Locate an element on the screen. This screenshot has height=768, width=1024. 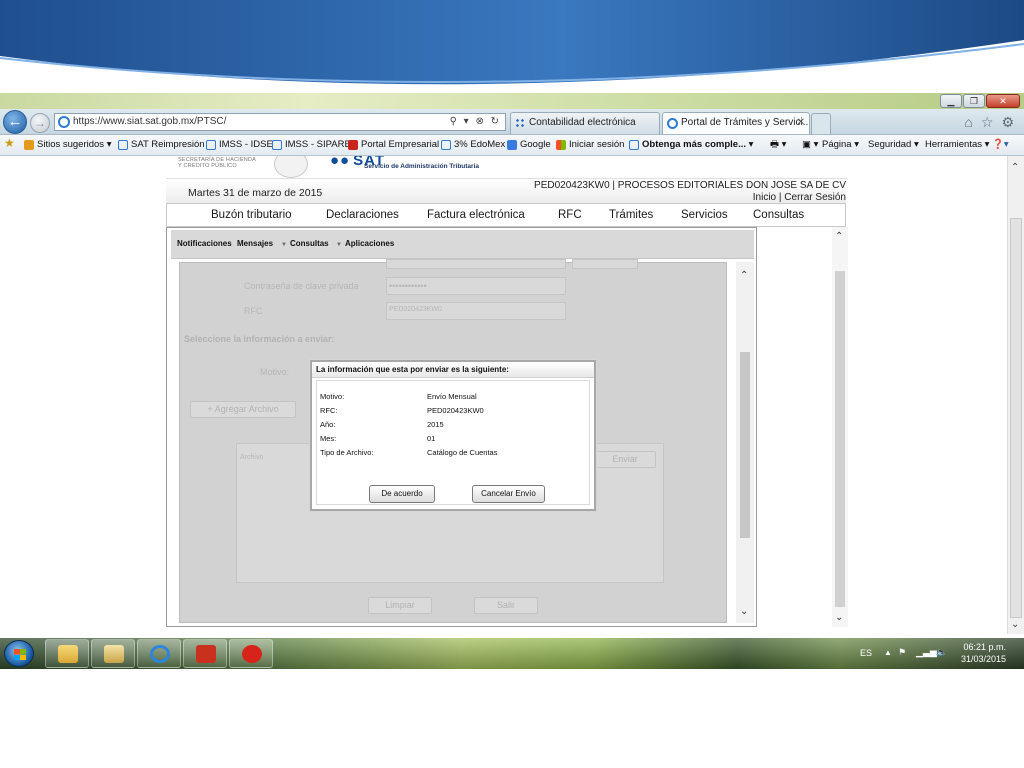
current-date: Martes 31 de marzo de 2015 is located at coordinates (255, 193).